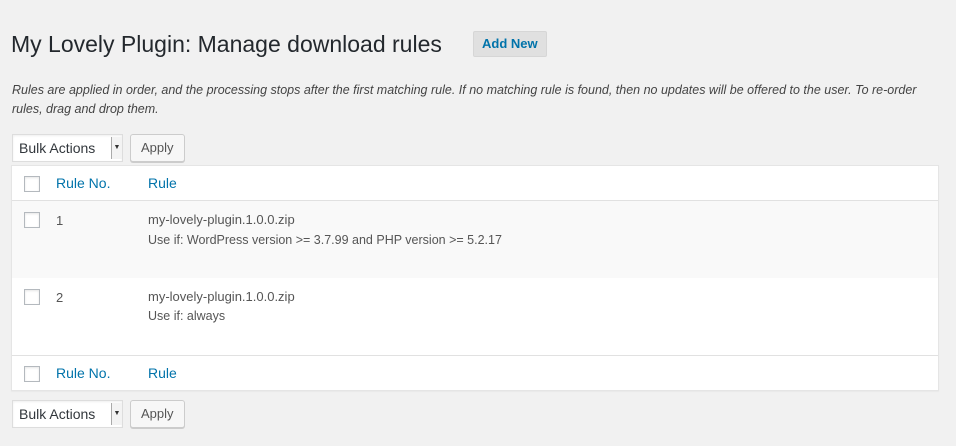  I want to click on add-new-button: Add New, so click(510, 44).